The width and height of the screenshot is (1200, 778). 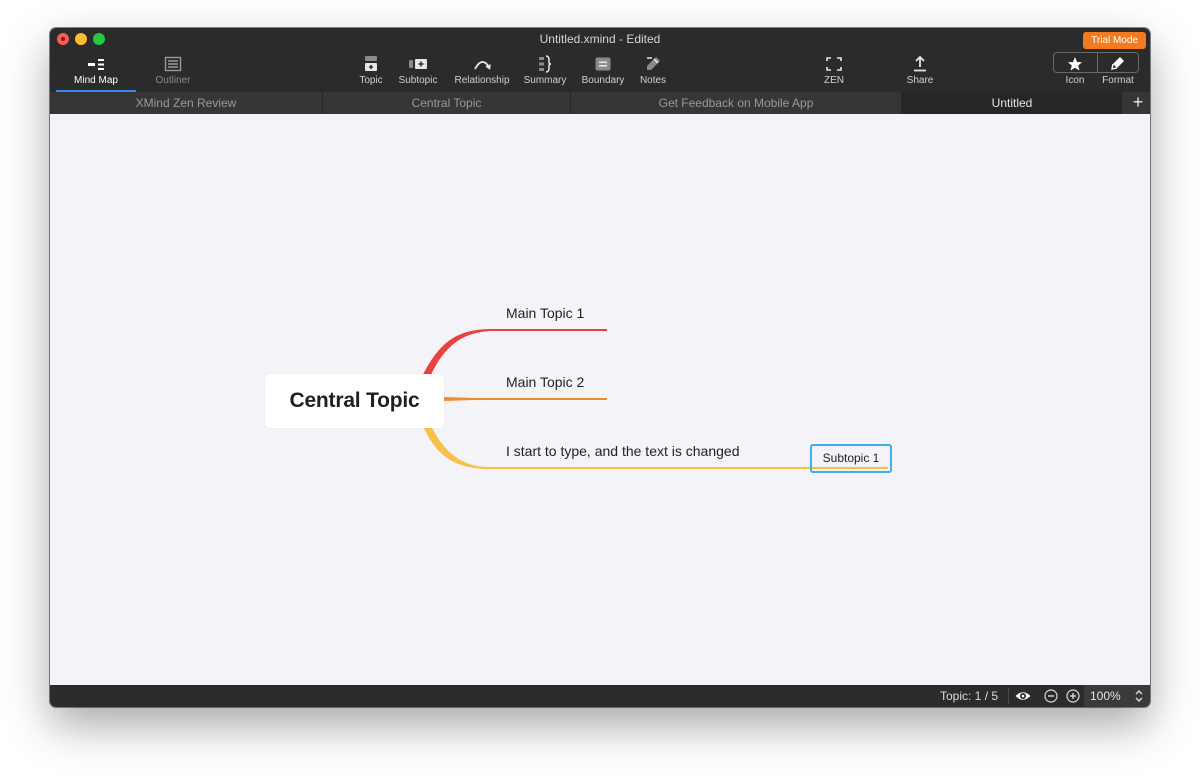 What do you see at coordinates (545, 64) in the screenshot?
I see `summary-icon` at bounding box center [545, 64].